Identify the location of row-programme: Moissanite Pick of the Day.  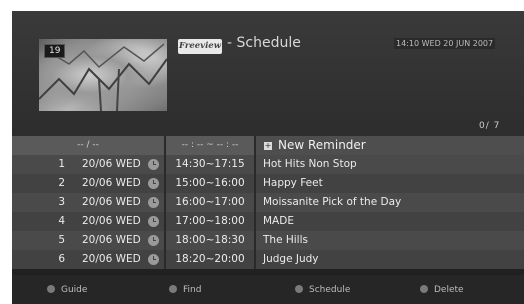
(332, 202).